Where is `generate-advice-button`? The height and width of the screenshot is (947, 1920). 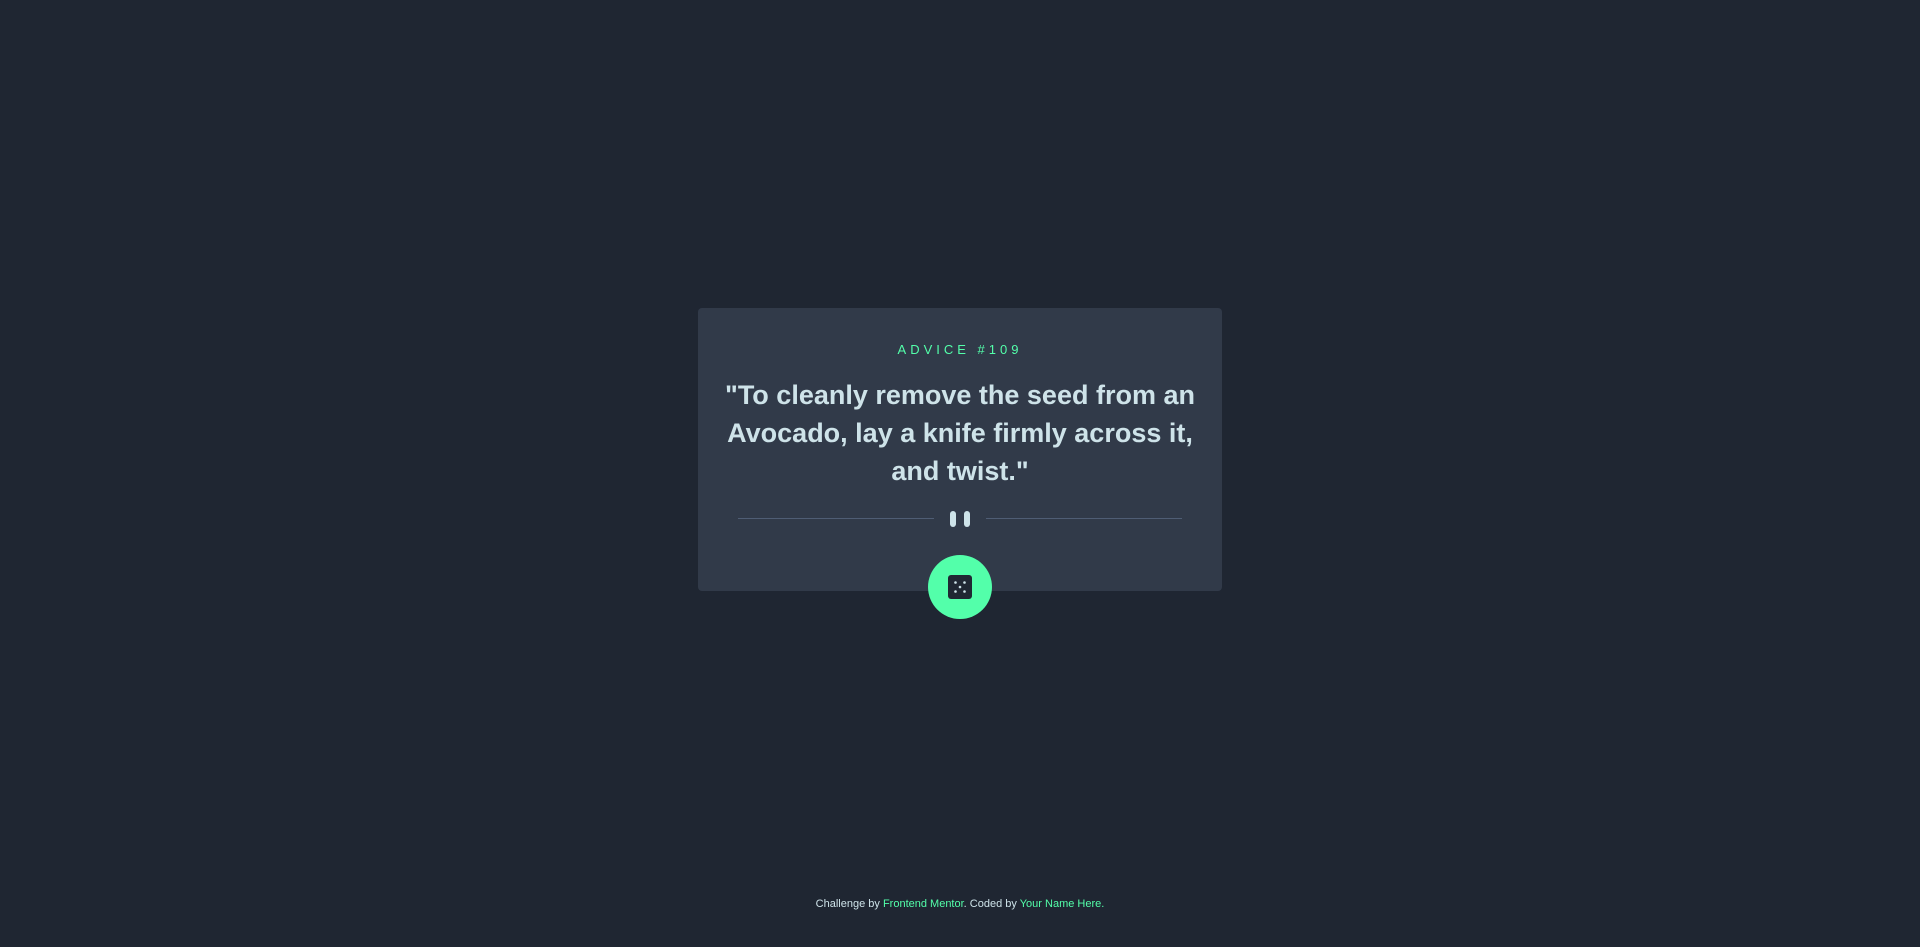 generate-advice-button is located at coordinates (960, 587).